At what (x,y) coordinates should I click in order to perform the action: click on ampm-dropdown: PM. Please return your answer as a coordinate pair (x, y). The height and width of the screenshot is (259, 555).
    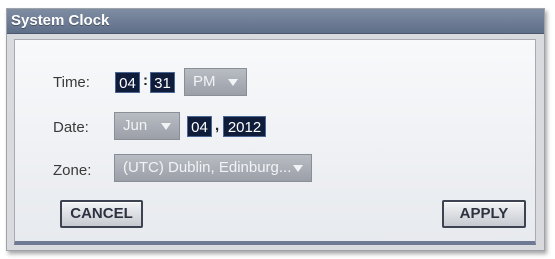
    Looking at the image, I should click on (215, 82).